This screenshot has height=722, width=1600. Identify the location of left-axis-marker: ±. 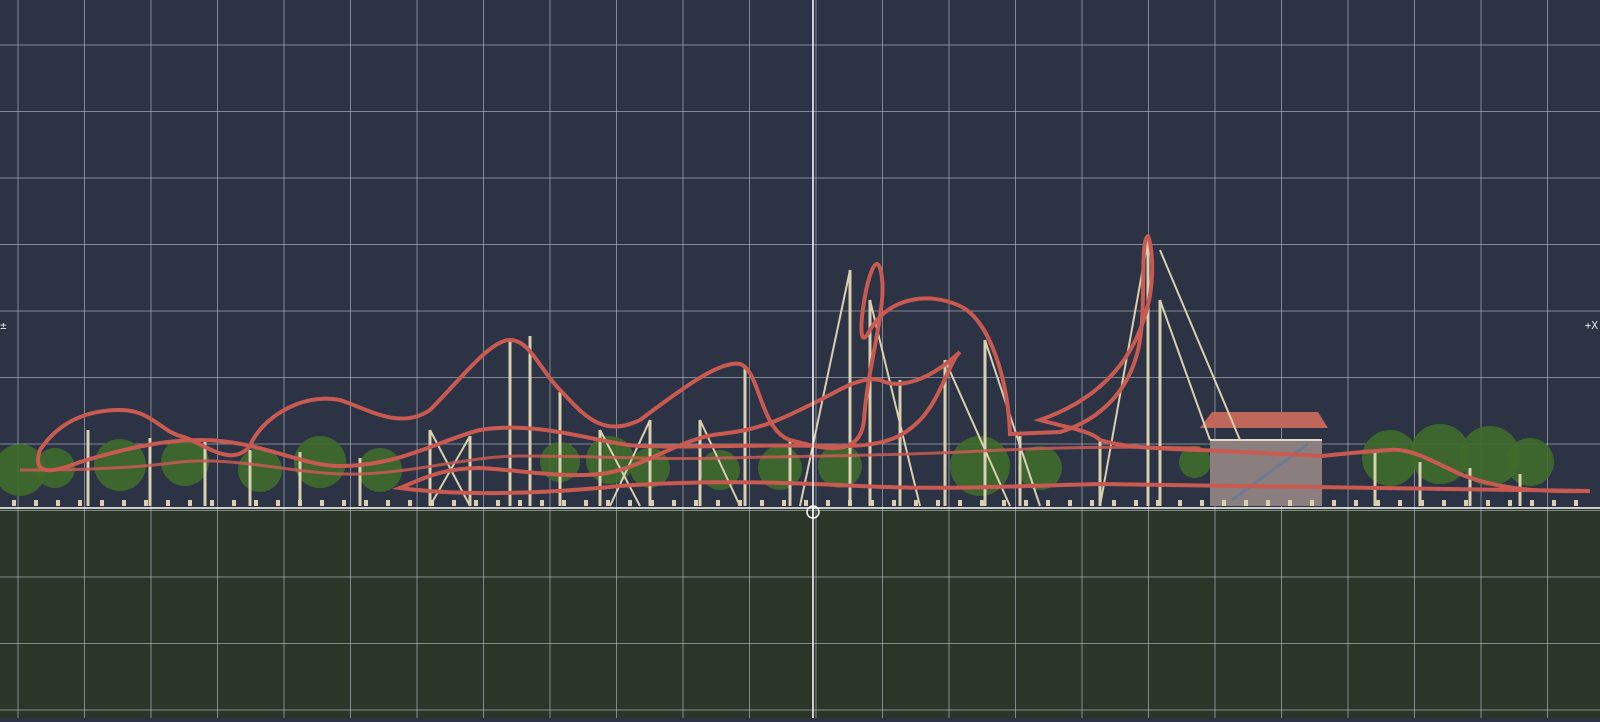
(3, 325).